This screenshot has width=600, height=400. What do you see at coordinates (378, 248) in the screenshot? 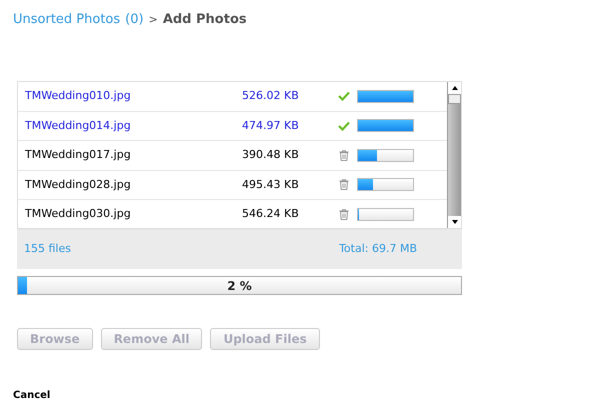
I see `total-size: Total: 69.7 MB` at bounding box center [378, 248].